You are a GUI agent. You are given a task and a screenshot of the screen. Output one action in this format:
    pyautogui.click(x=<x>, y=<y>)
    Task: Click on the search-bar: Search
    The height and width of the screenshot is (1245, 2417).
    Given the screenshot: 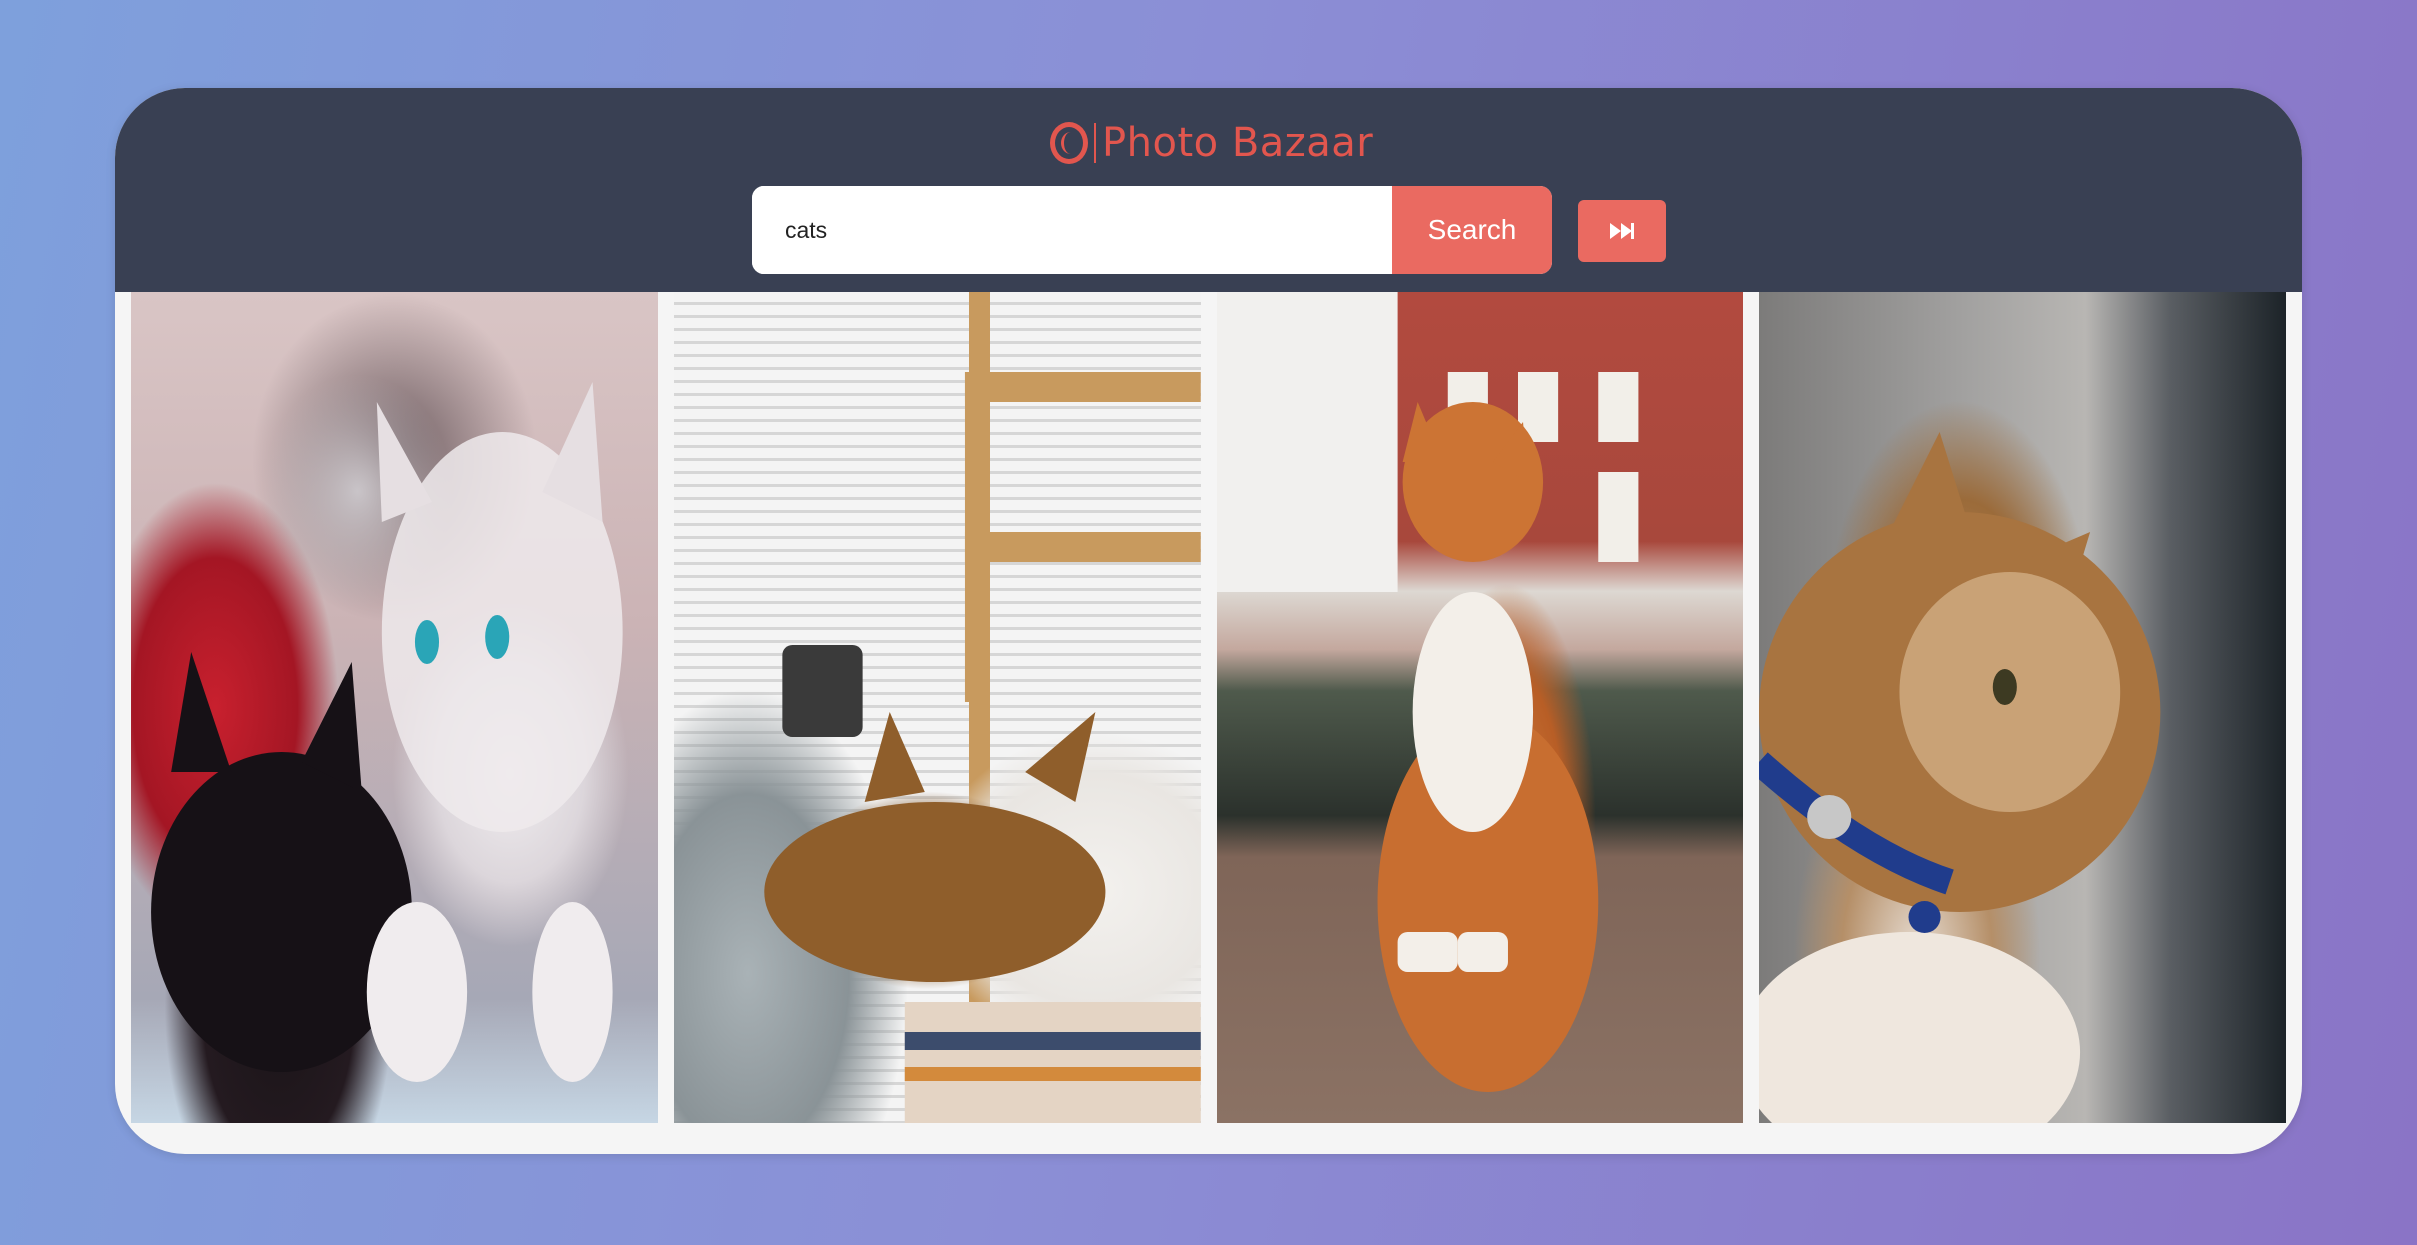 What is the action you would take?
    pyautogui.click(x=1152, y=230)
    